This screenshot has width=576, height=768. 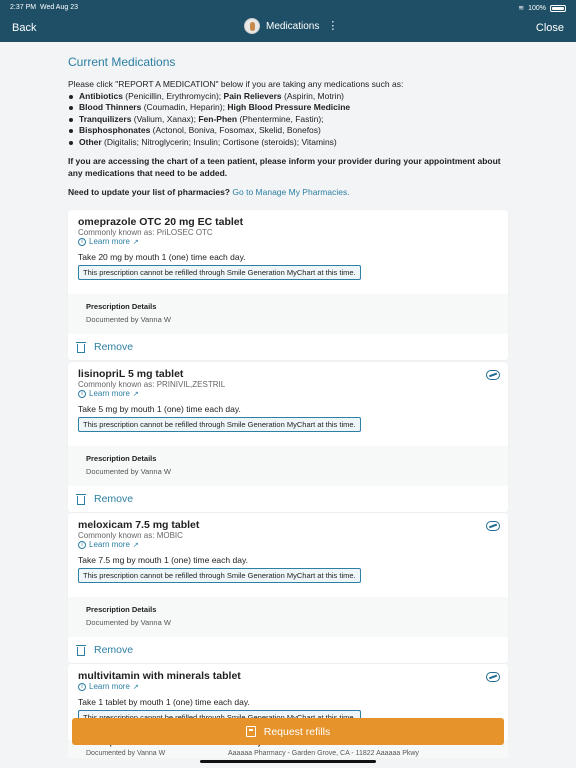 I want to click on nav-title-group: Medications ⋮, so click(x=291, y=26).